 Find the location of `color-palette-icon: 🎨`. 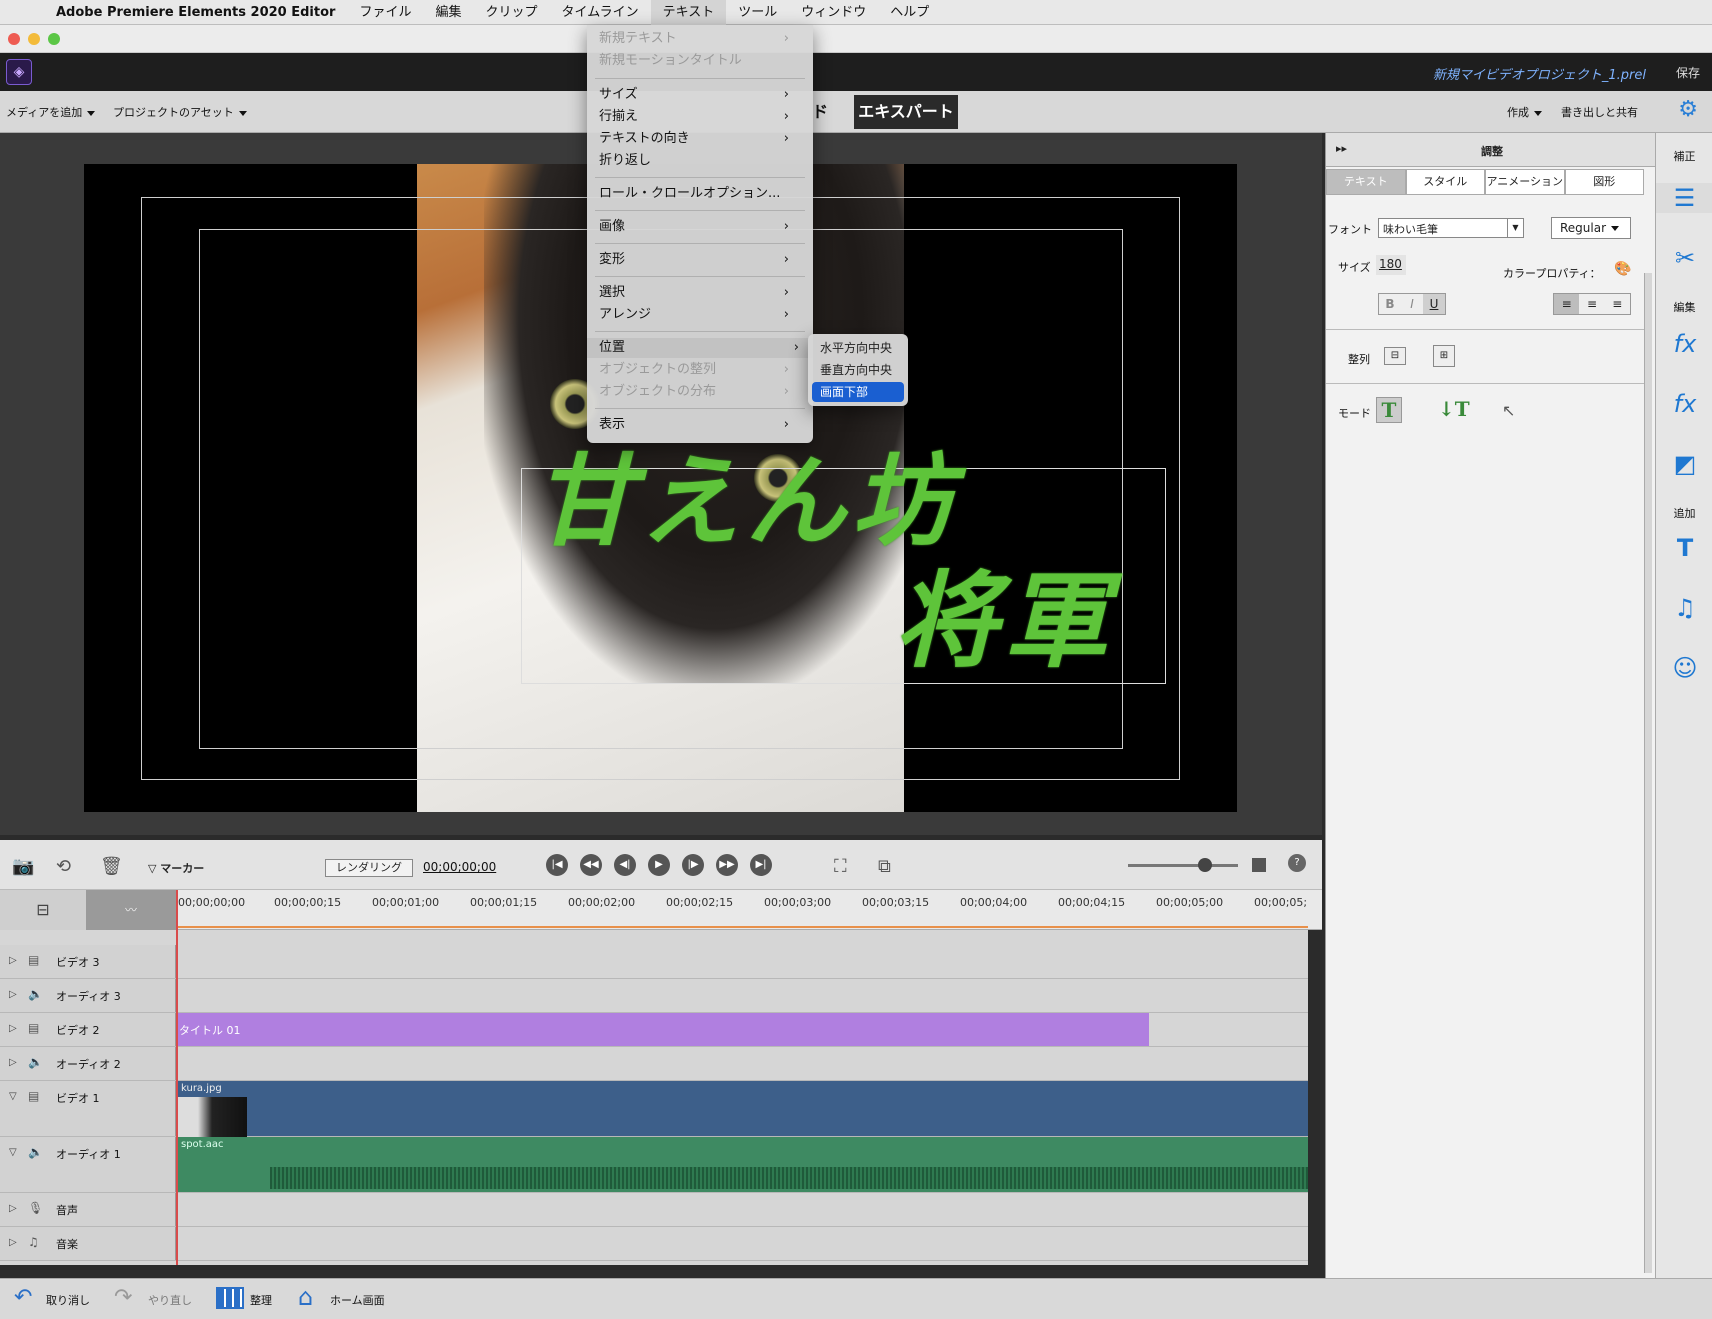

color-palette-icon: 🎨 is located at coordinates (1622, 269).